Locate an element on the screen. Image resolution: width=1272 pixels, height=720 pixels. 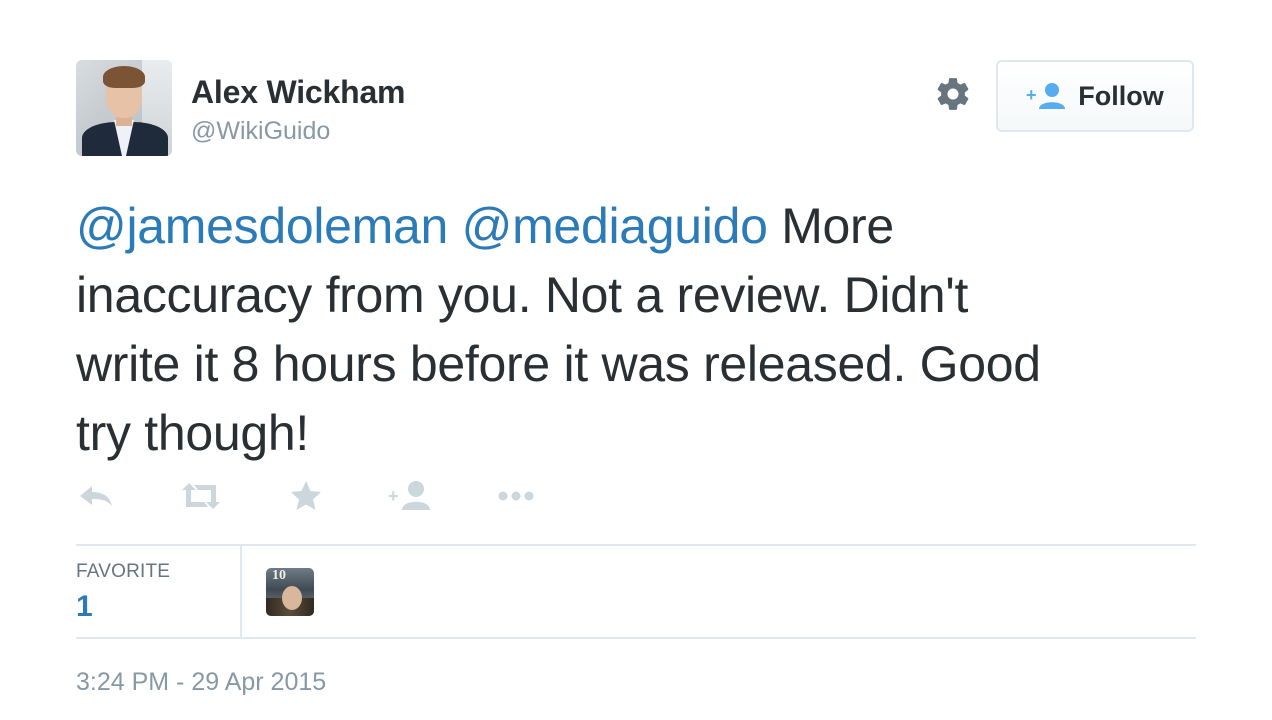
favoriter-avatar: 10 is located at coordinates (290, 592).